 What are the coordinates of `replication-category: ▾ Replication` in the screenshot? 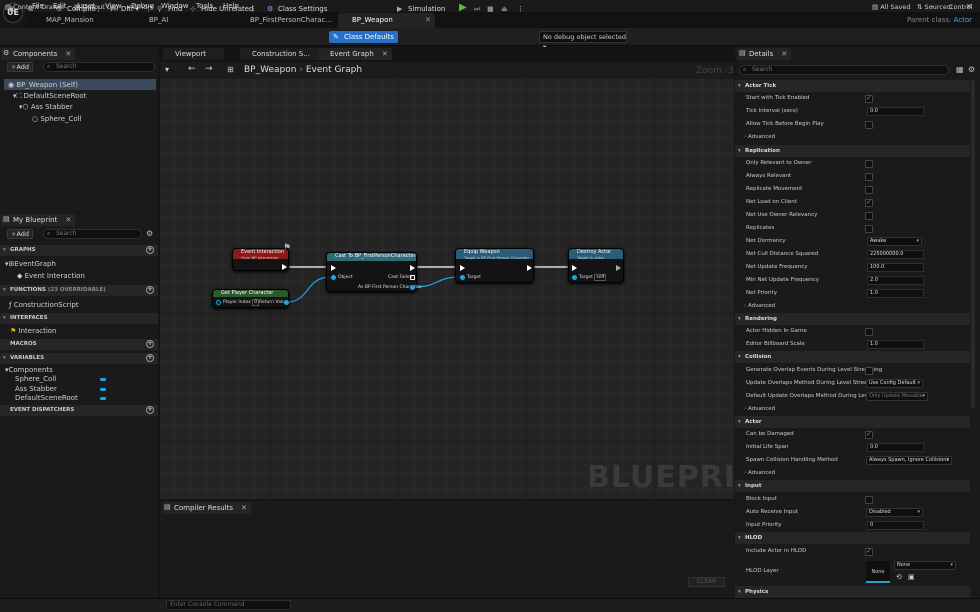 It's located at (852, 151).